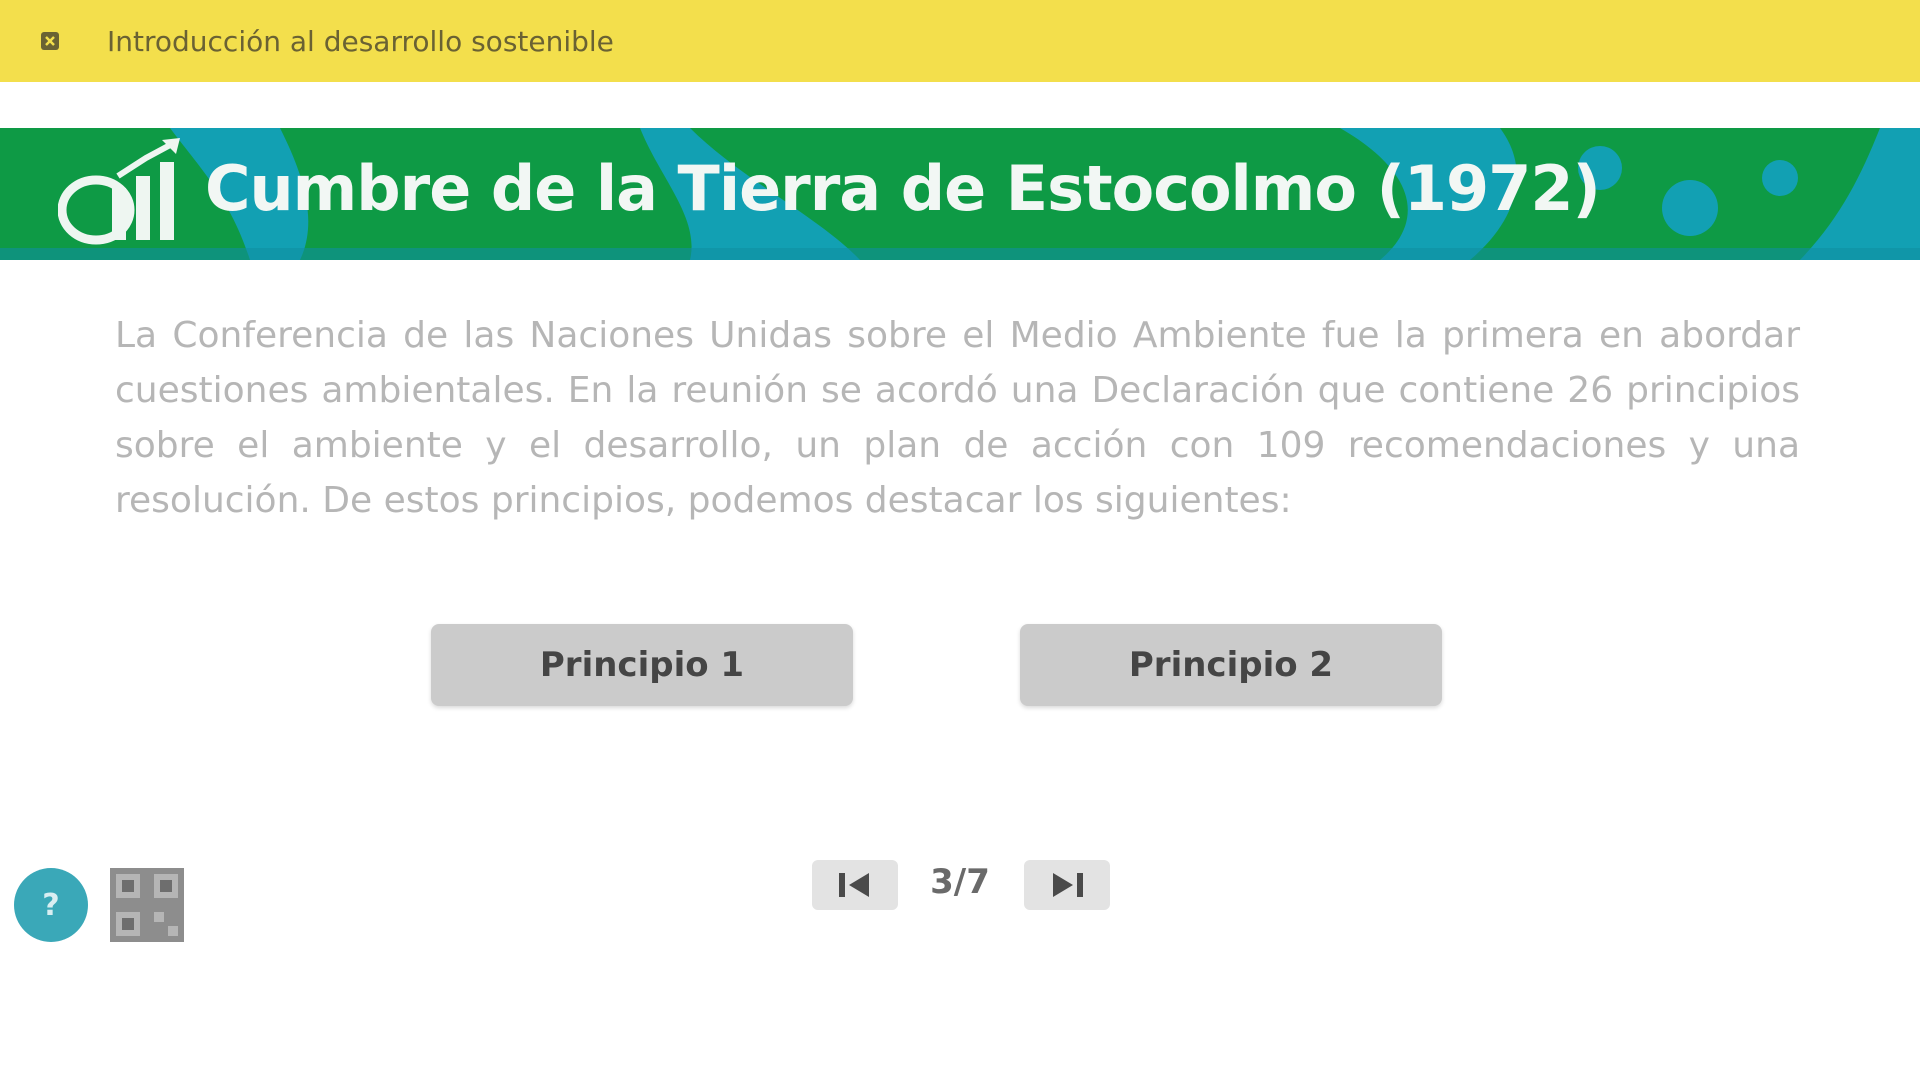 This screenshot has height=1080, width=1920. I want to click on section-banner: Cumbre de la Tierra de Estocolmo (1972), so click(960, 194).